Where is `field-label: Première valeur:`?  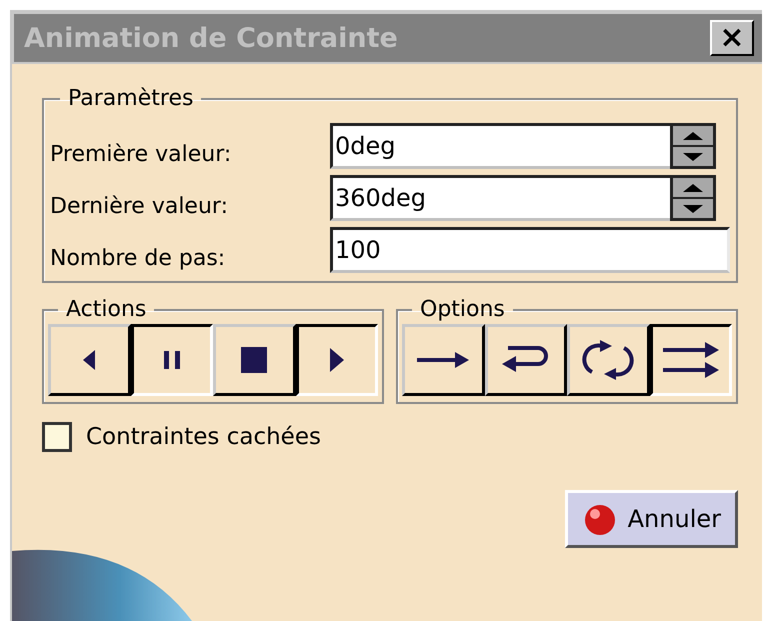
field-label: Première valeur: is located at coordinates (141, 155).